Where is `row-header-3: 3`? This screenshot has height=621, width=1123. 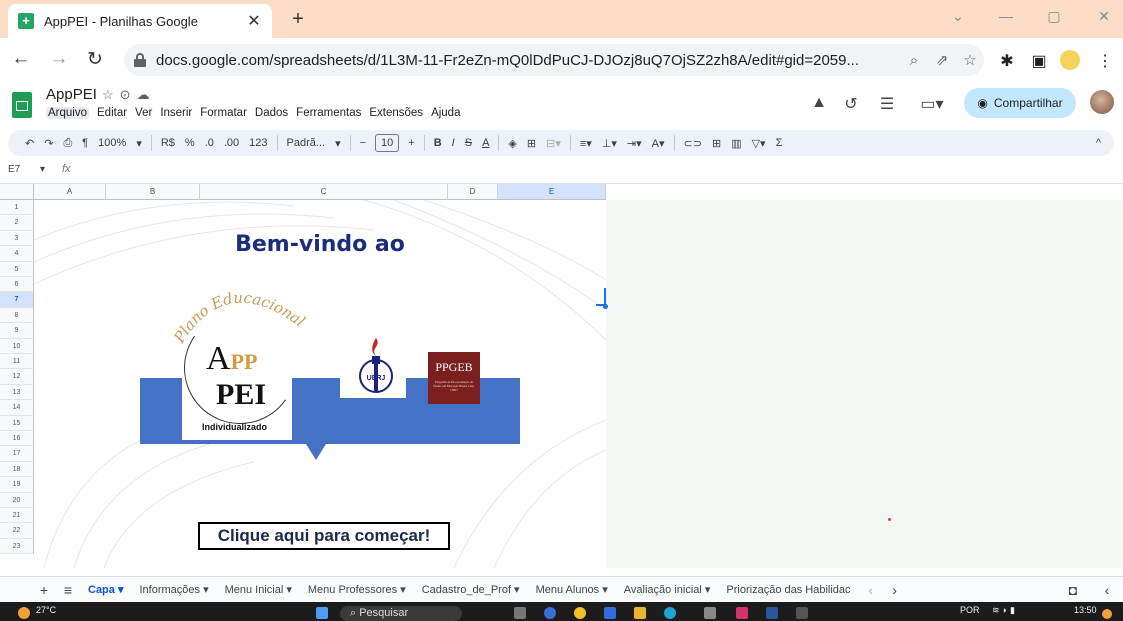 row-header-3: 3 is located at coordinates (17, 238).